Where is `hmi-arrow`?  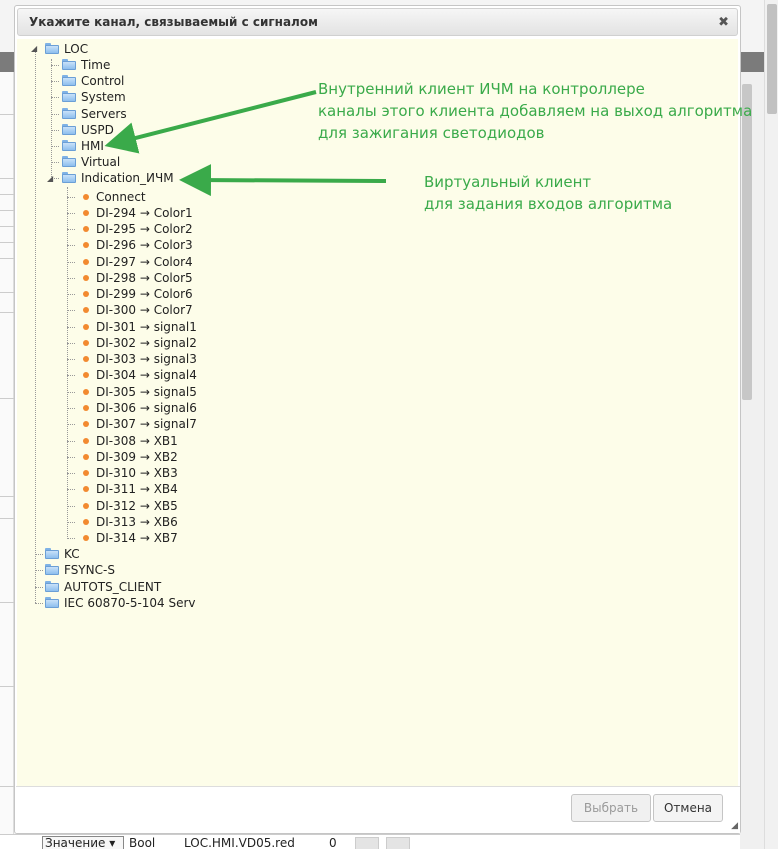
hmi-arrow is located at coordinates (210, 122).